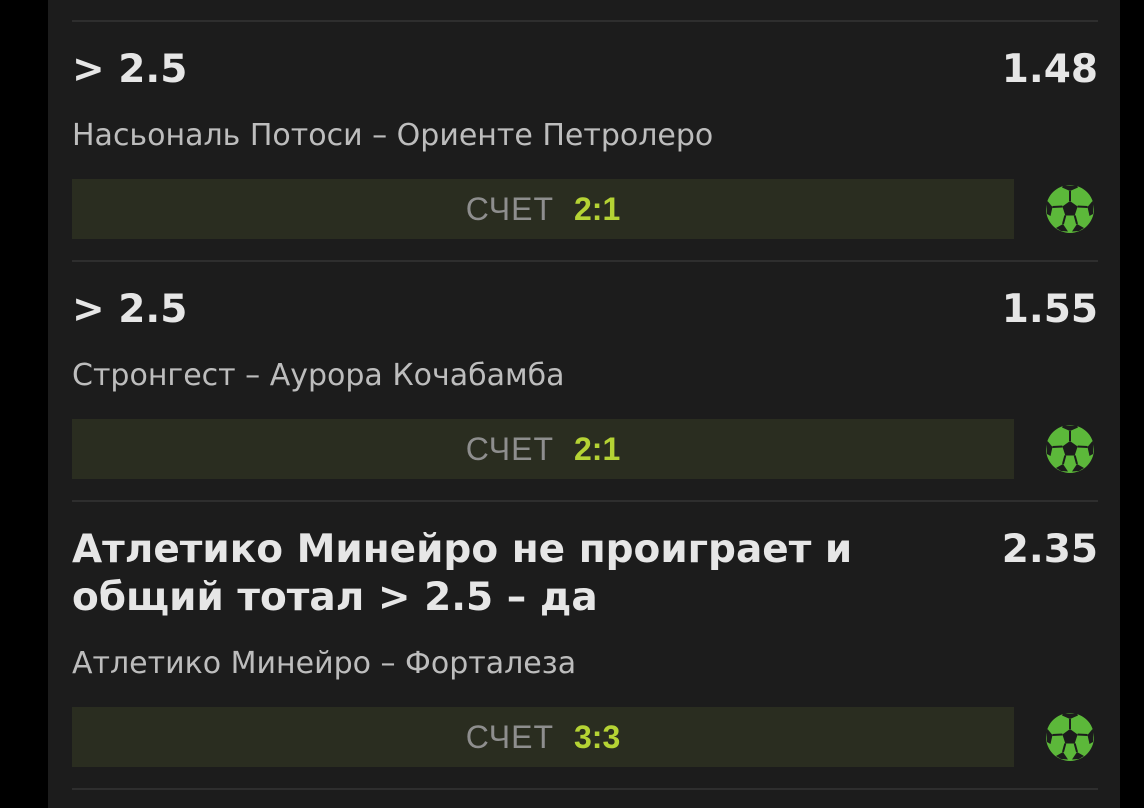  I want to click on bet-odds: 1.55, so click(1049, 309).